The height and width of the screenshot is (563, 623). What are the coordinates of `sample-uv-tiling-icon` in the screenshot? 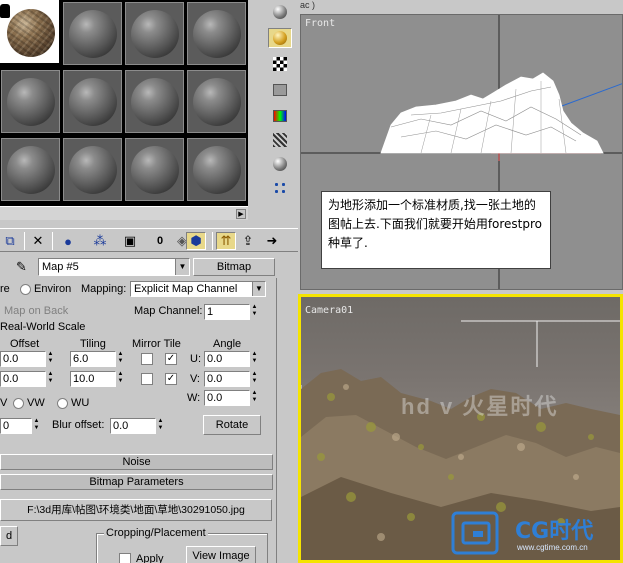 It's located at (280, 90).